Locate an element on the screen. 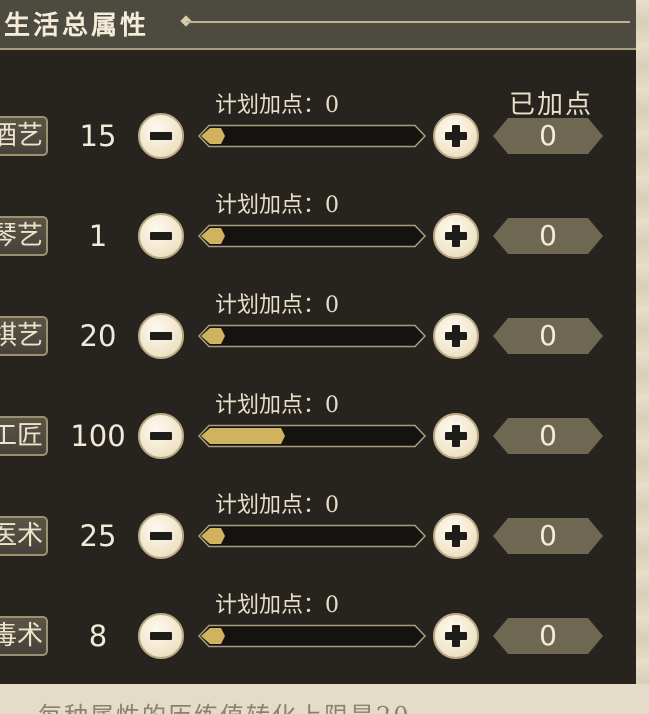 The height and width of the screenshot is (714, 649). attribute-name-tag: 酒艺 is located at coordinates (24, 136).